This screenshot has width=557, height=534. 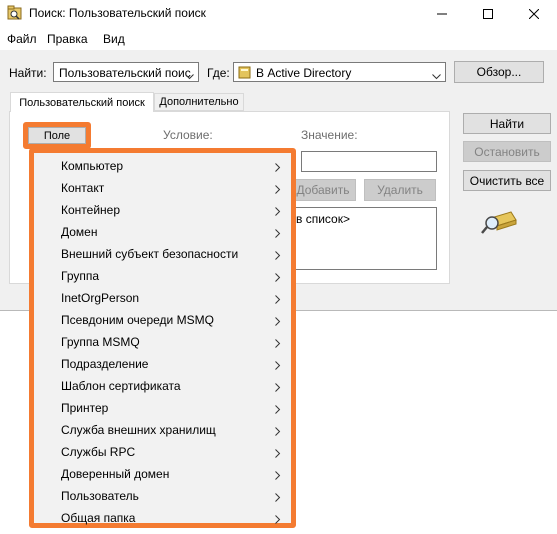 I want to click on menu-item-group: Группа, so click(x=162, y=276).